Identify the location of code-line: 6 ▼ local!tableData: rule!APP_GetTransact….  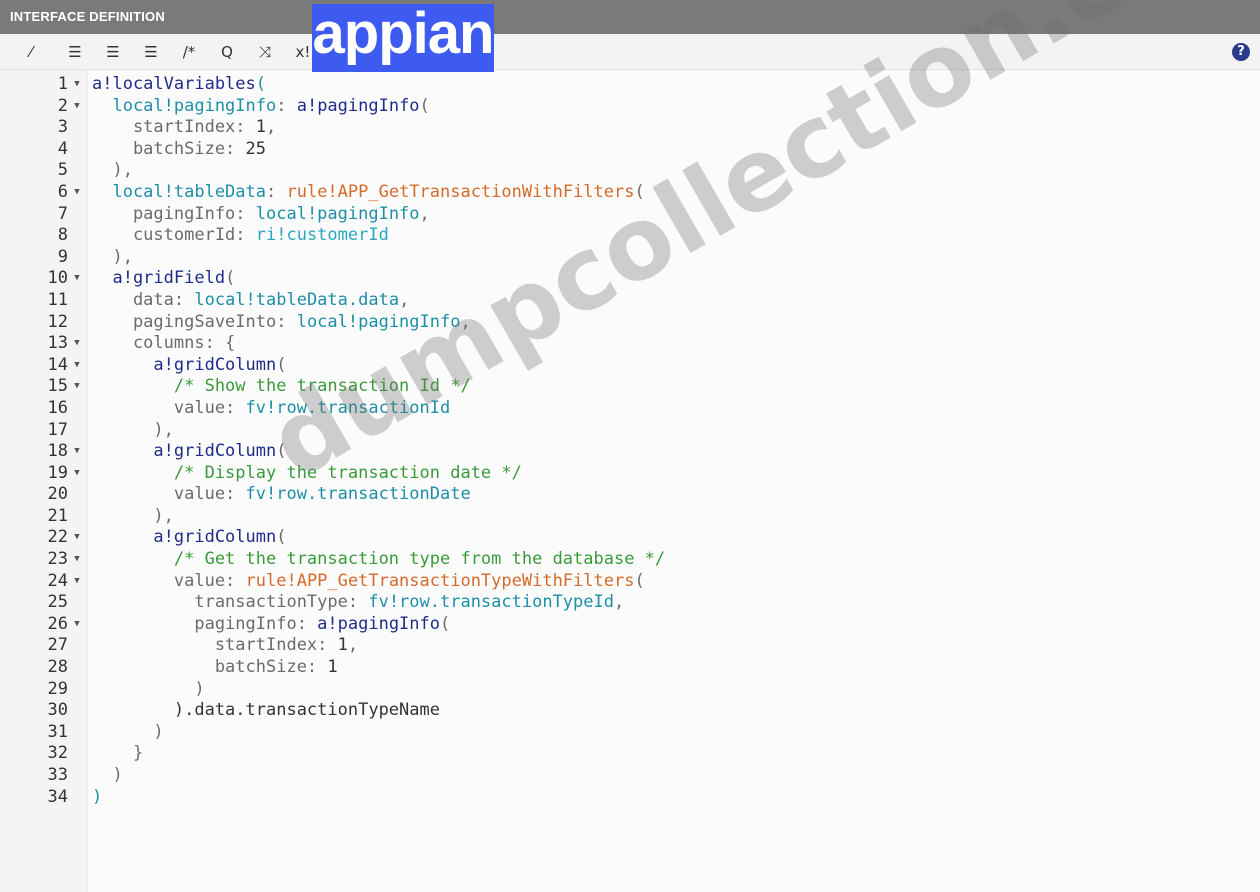
(630, 193).